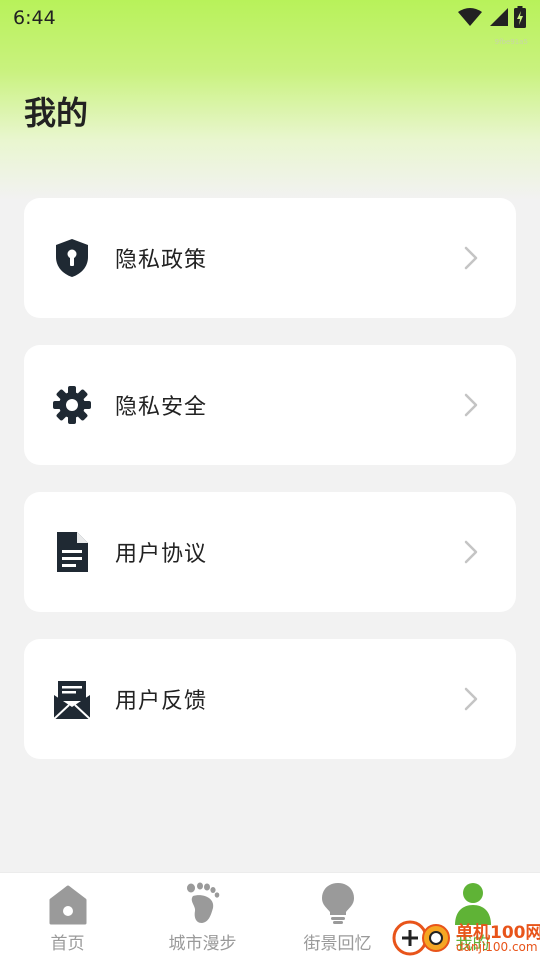 The image size is (540, 961). What do you see at coordinates (270, 405) in the screenshot?
I see `menu-item-privacy-security: 隐私安全` at bounding box center [270, 405].